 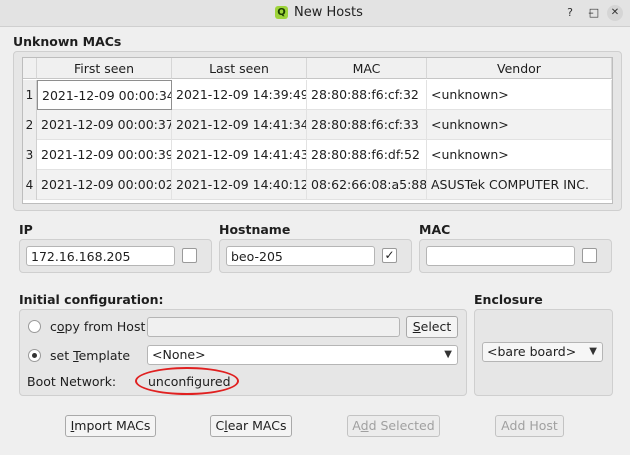 What do you see at coordinates (367, 68) in the screenshot?
I see `column-header-mac: MAC` at bounding box center [367, 68].